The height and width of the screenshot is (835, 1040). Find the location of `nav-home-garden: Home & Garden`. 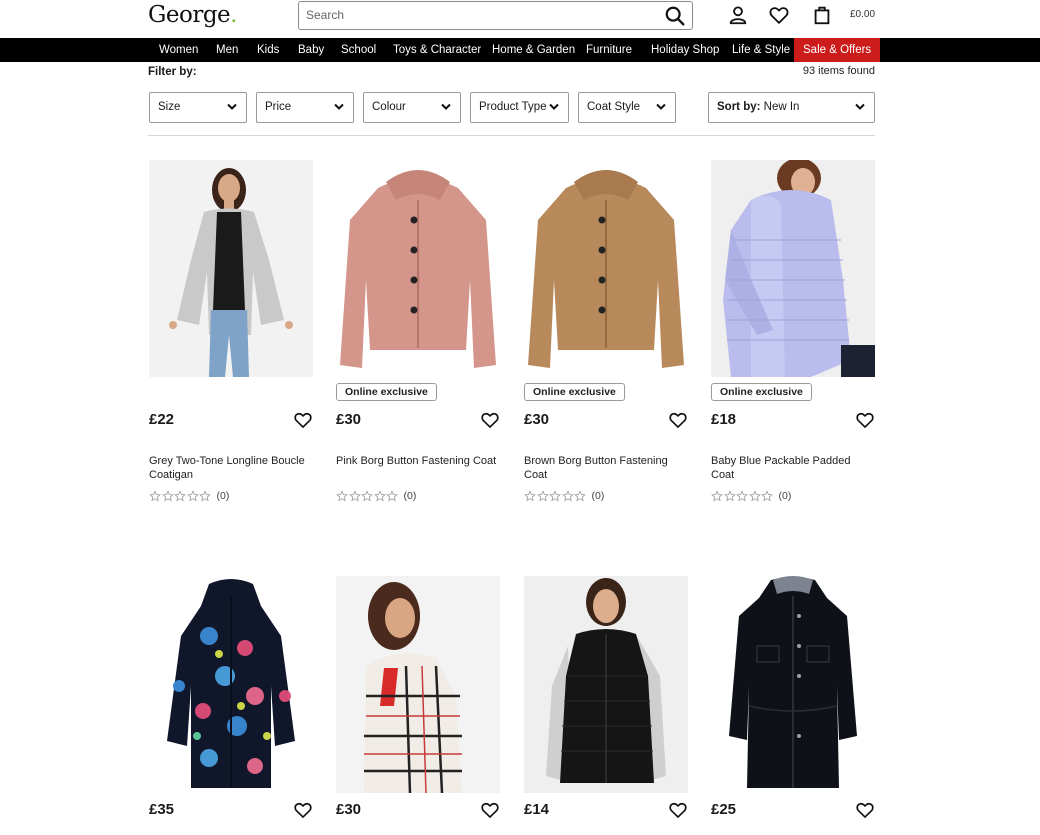

nav-home-garden: Home & Garden is located at coordinates (533, 50).